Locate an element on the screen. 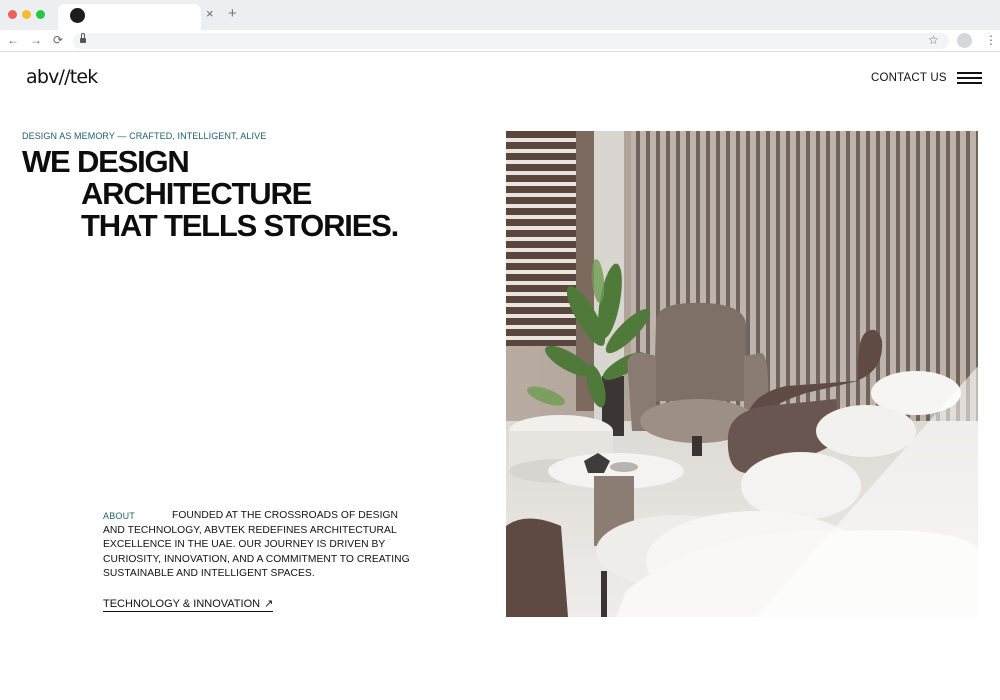 This screenshot has height=700, width=1000. contact-us-link: CONTACT US is located at coordinates (909, 78).